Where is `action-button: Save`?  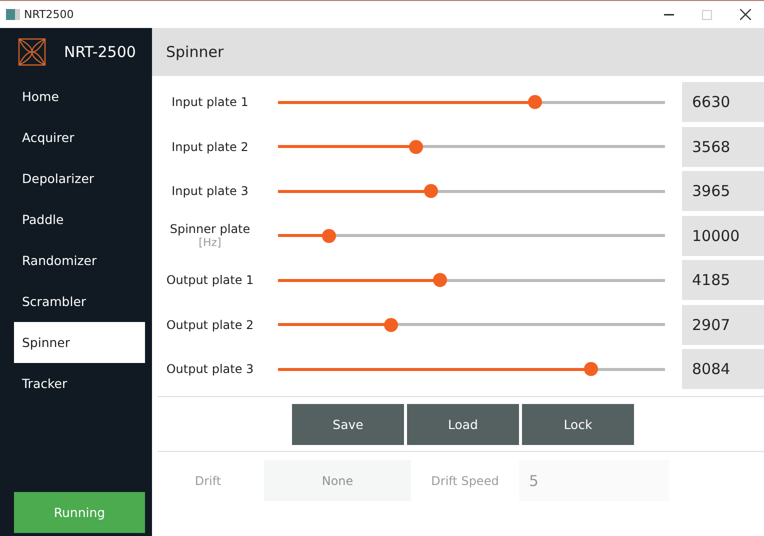
action-button: Save is located at coordinates (348, 424).